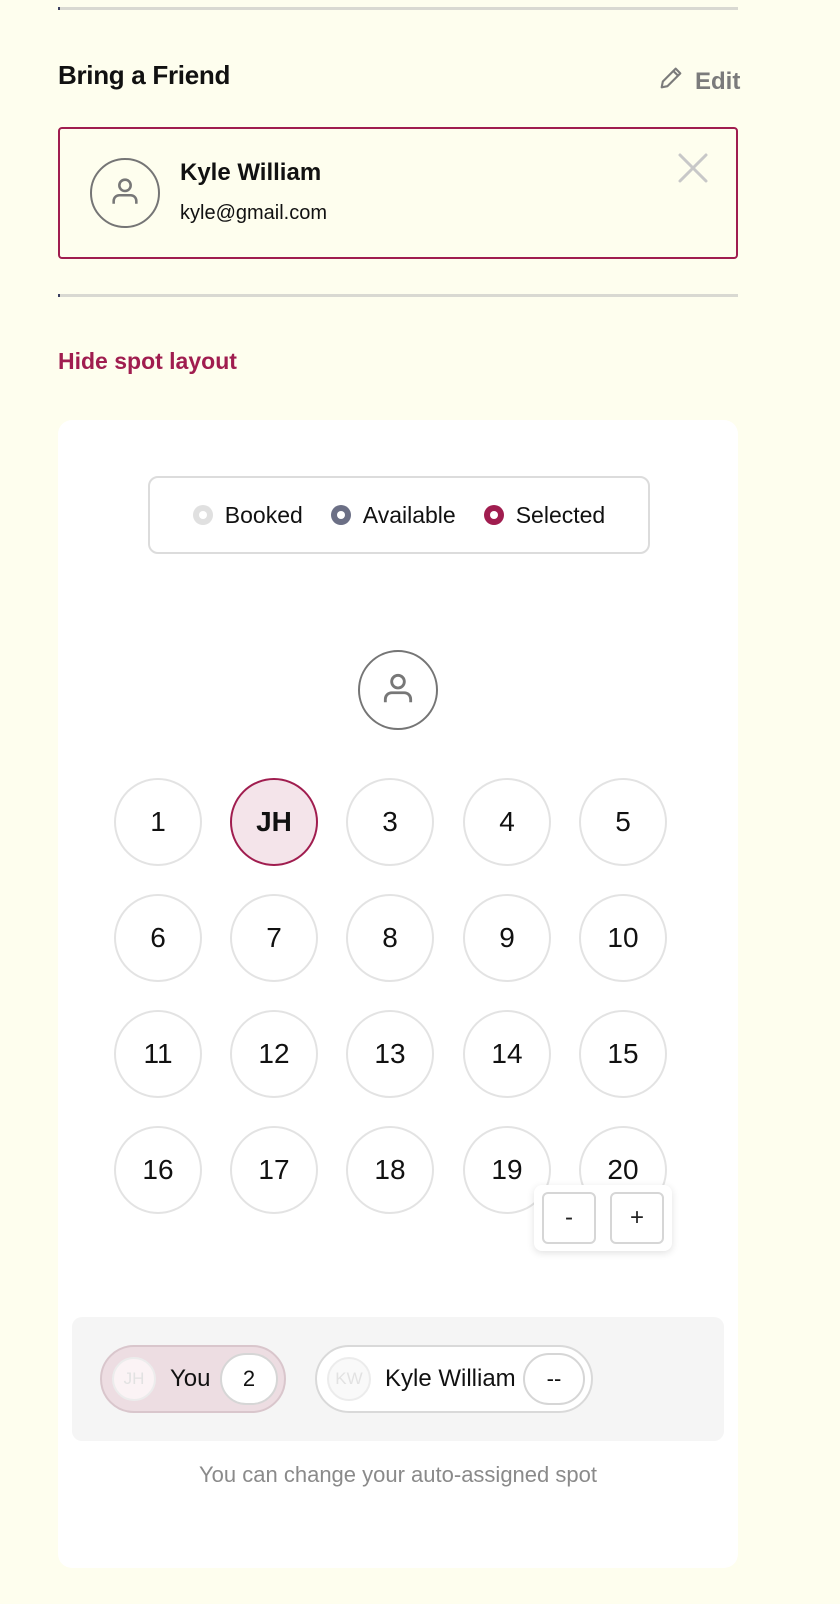 Image resolution: width=840 pixels, height=1604 pixels. Describe the element at coordinates (398, 8) in the screenshot. I see `top-divider` at that location.